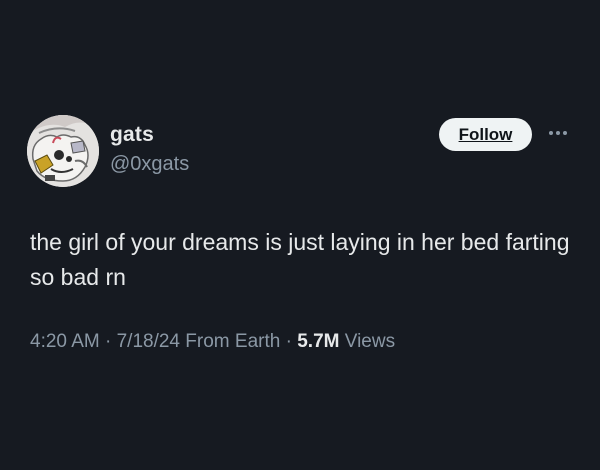 This screenshot has height=470, width=600. What do you see at coordinates (233, 341) in the screenshot?
I see `tweet-location: From Earth` at bounding box center [233, 341].